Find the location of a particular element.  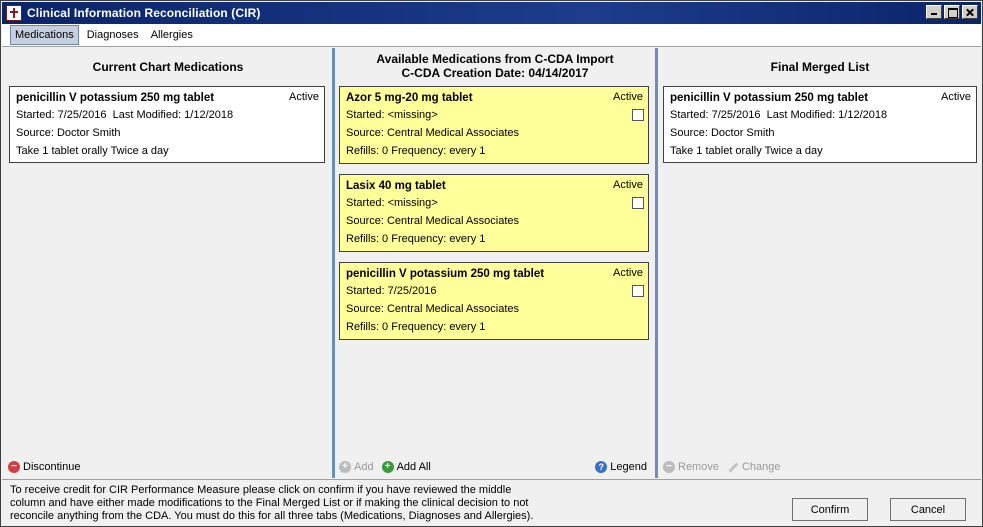

right-action-bar: − Remove Change is located at coordinates (820, 466).